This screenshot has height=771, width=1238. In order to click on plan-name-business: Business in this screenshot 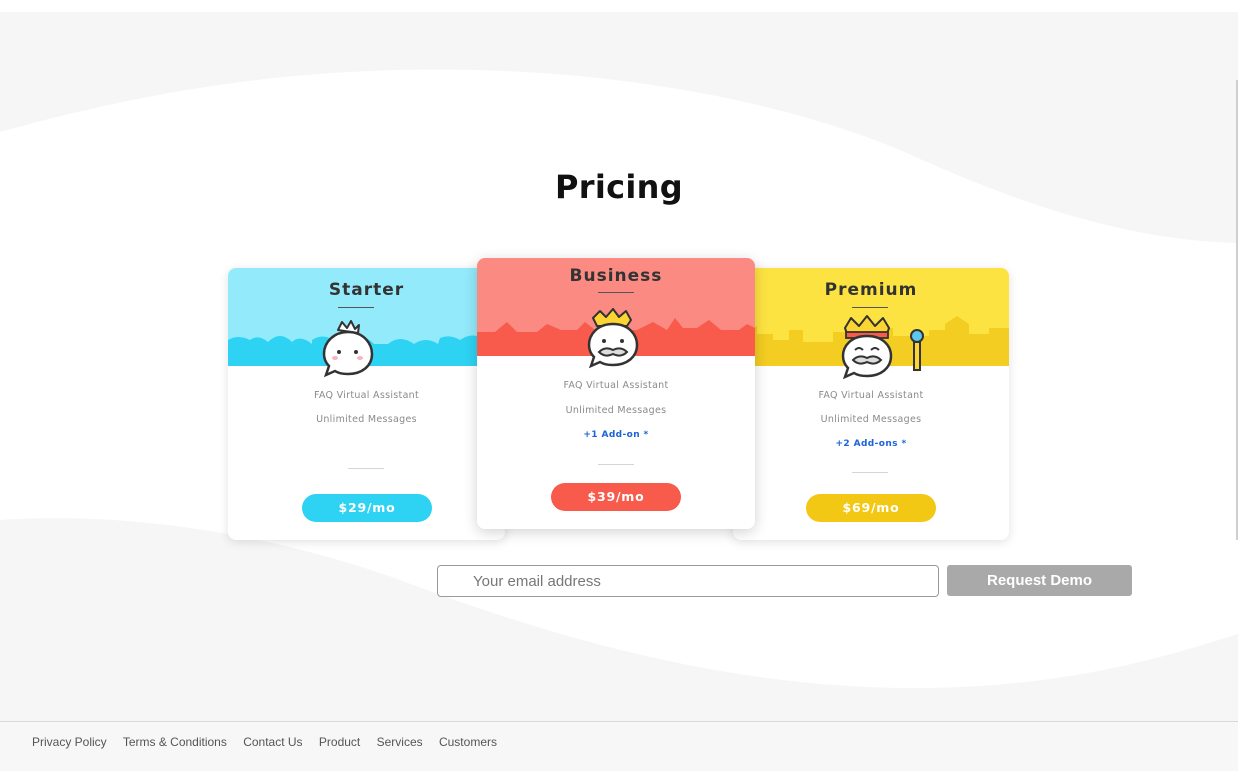, I will do `click(616, 276)`.